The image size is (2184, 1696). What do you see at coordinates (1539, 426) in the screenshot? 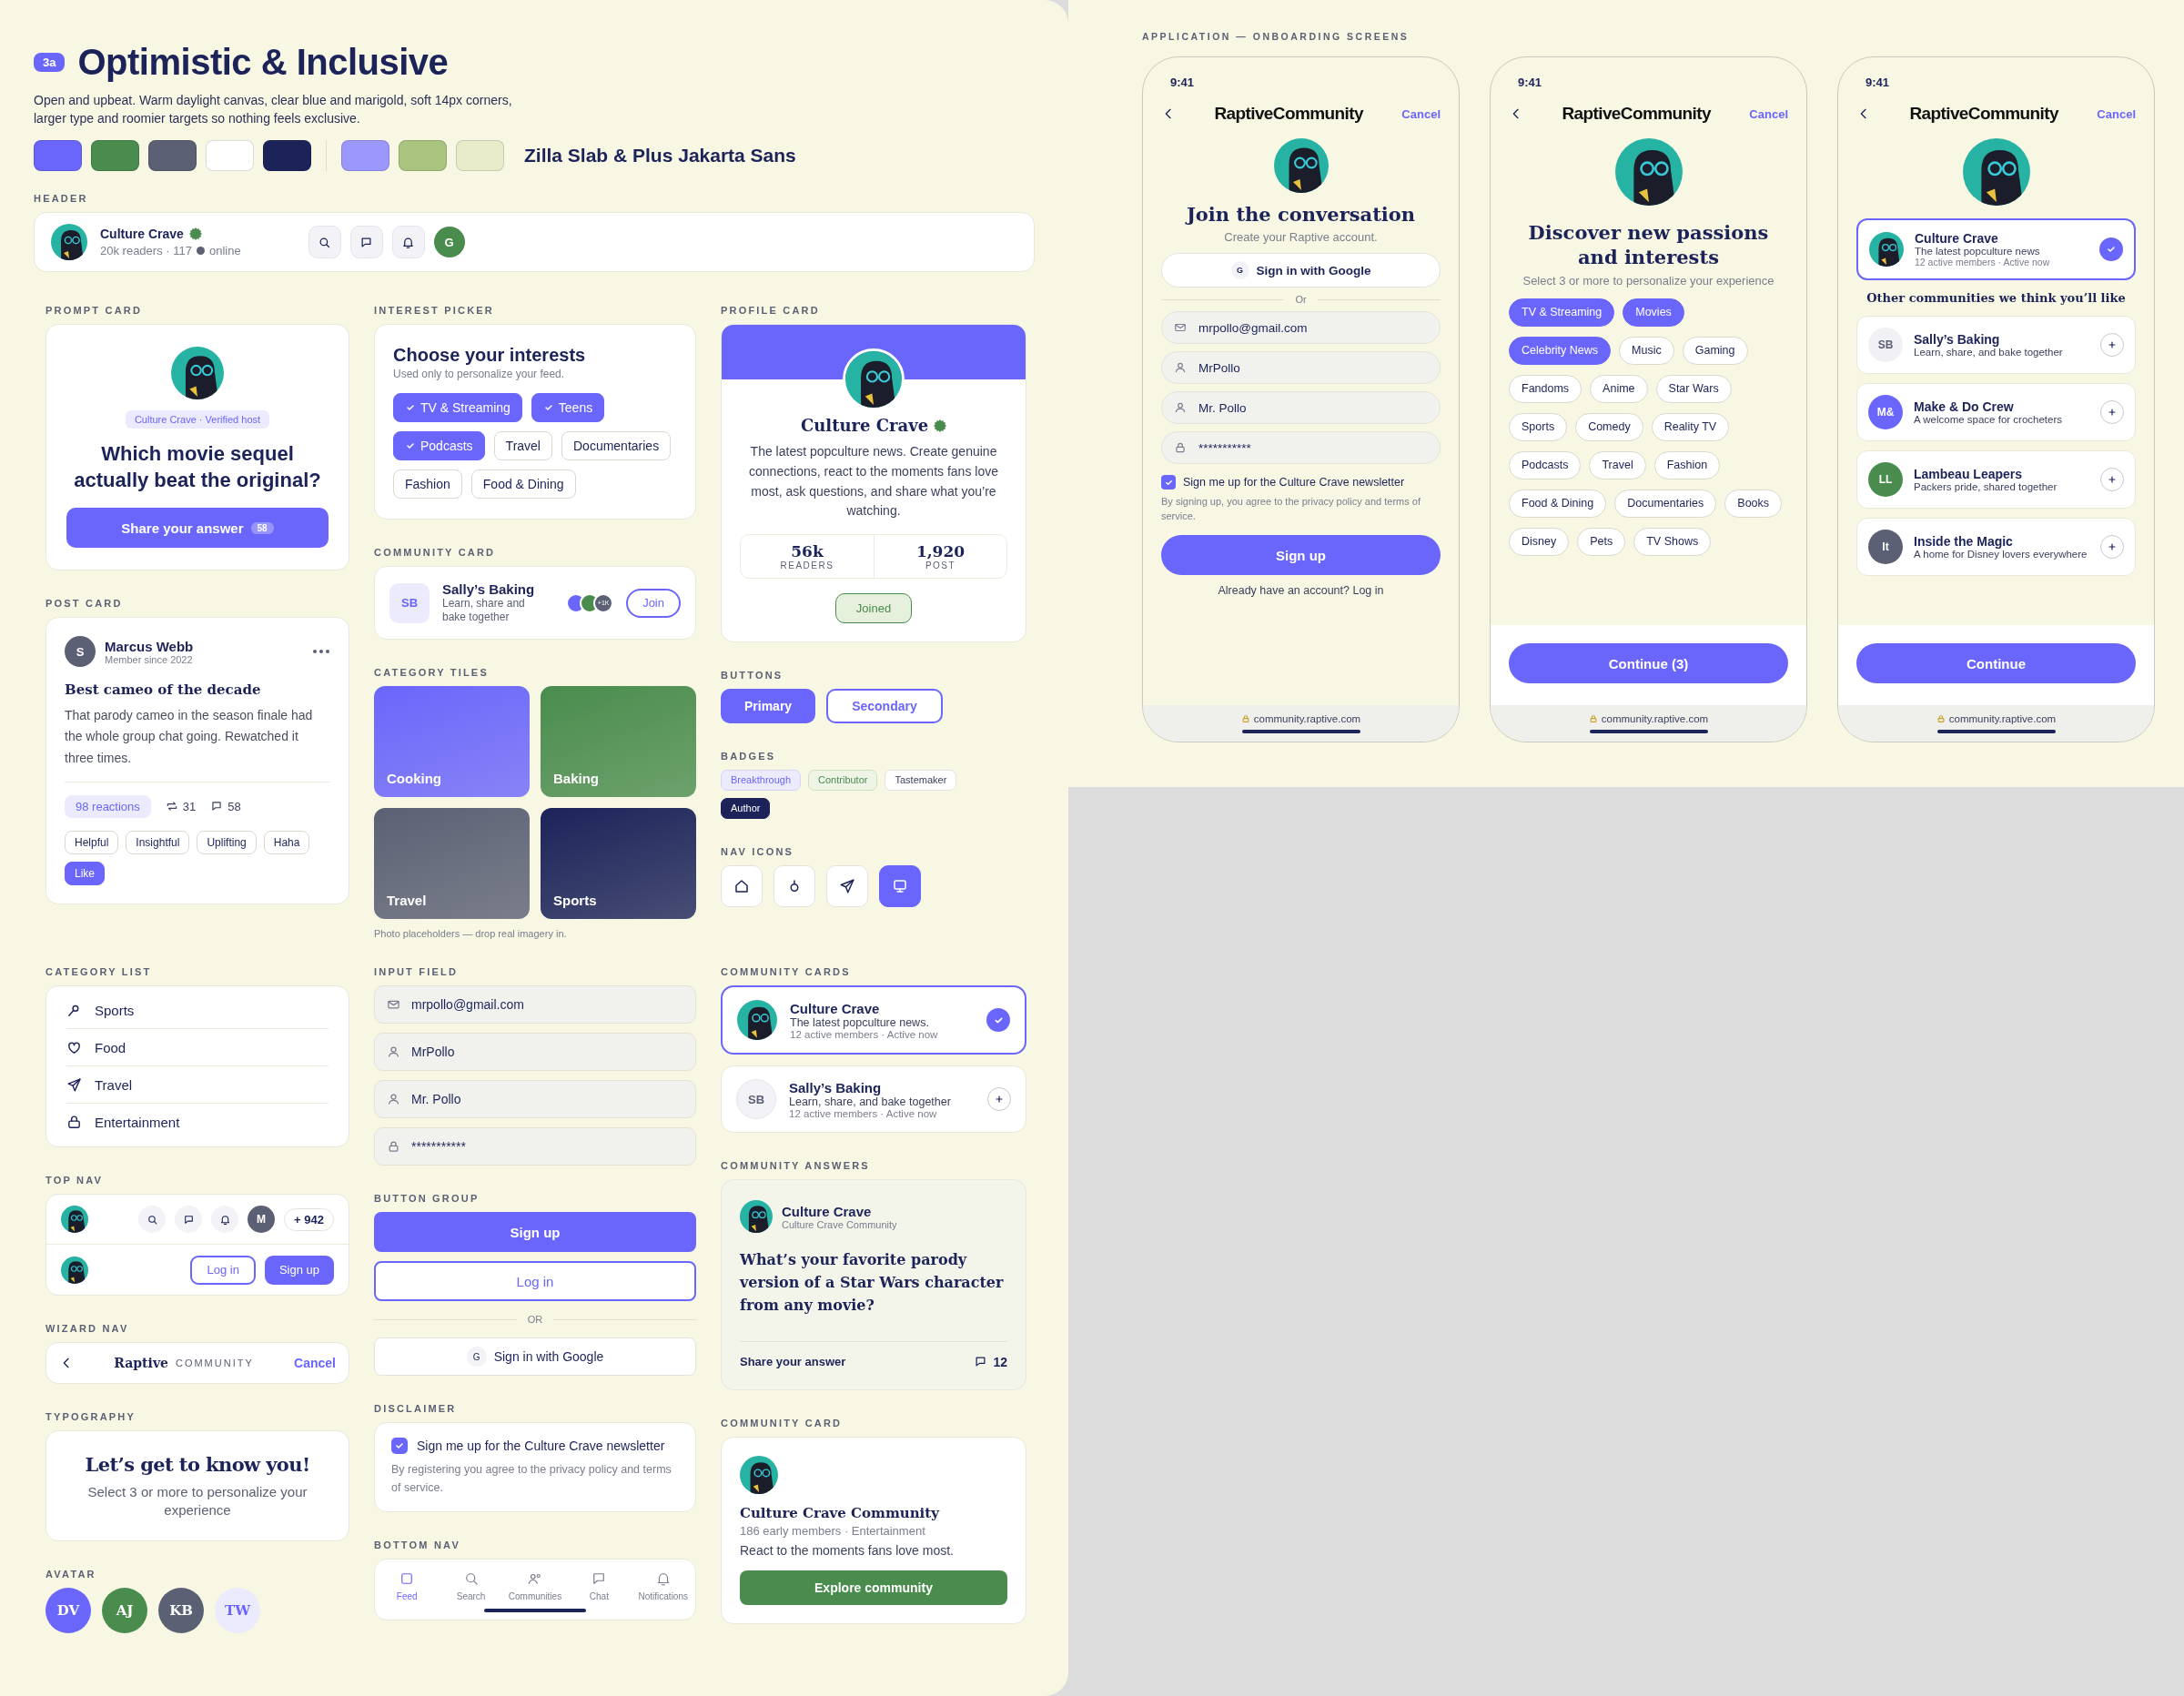
I see `interest-chip: Sports` at bounding box center [1539, 426].